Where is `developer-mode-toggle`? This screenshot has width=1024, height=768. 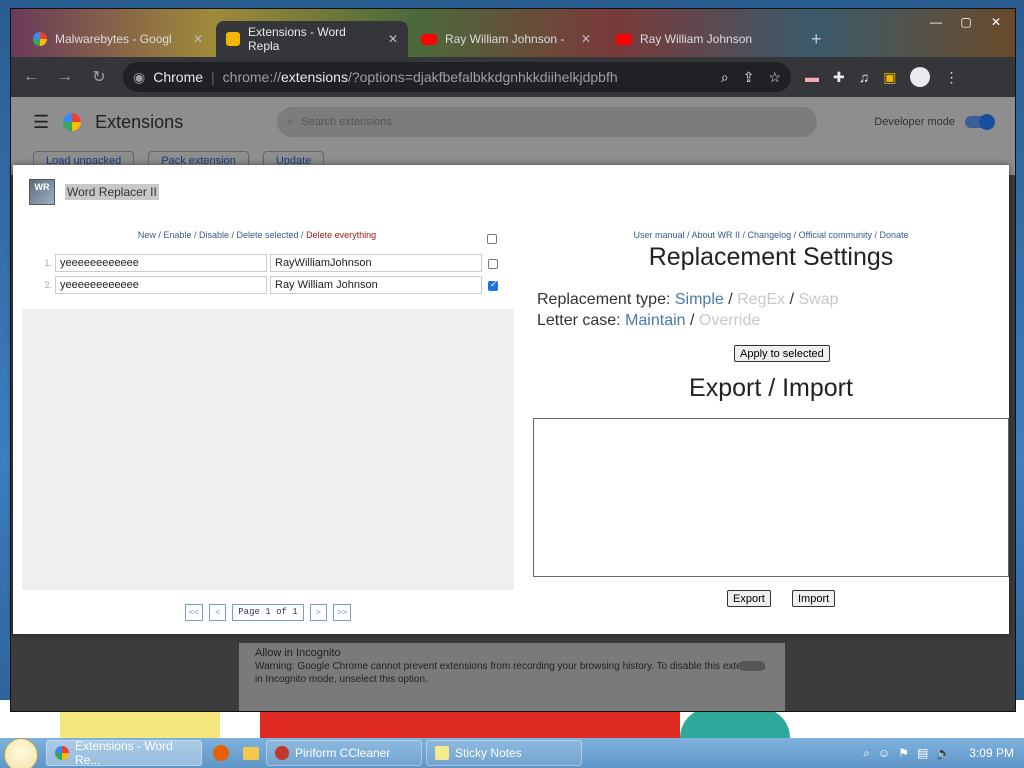 developer-mode-toggle is located at coordinates (980, 122).